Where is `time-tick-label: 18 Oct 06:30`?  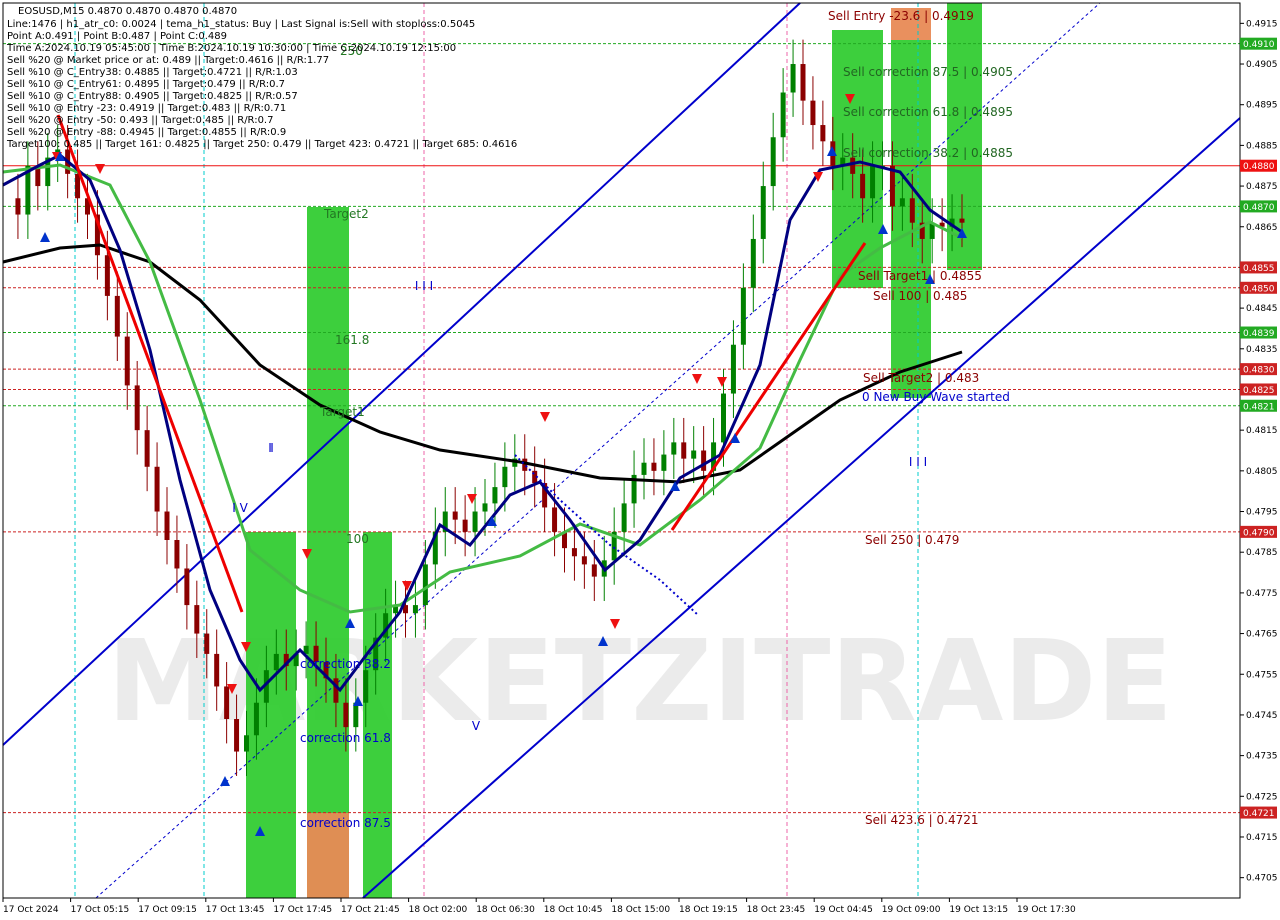
time-tick-label: 18 Oct 06:30 is located at coordinates (505, 910).